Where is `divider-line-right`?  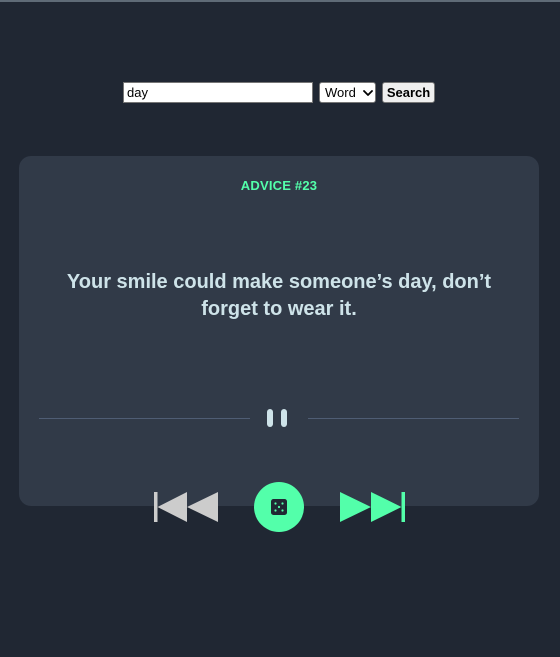
divider-line-right is located at coordinates (413, 418).